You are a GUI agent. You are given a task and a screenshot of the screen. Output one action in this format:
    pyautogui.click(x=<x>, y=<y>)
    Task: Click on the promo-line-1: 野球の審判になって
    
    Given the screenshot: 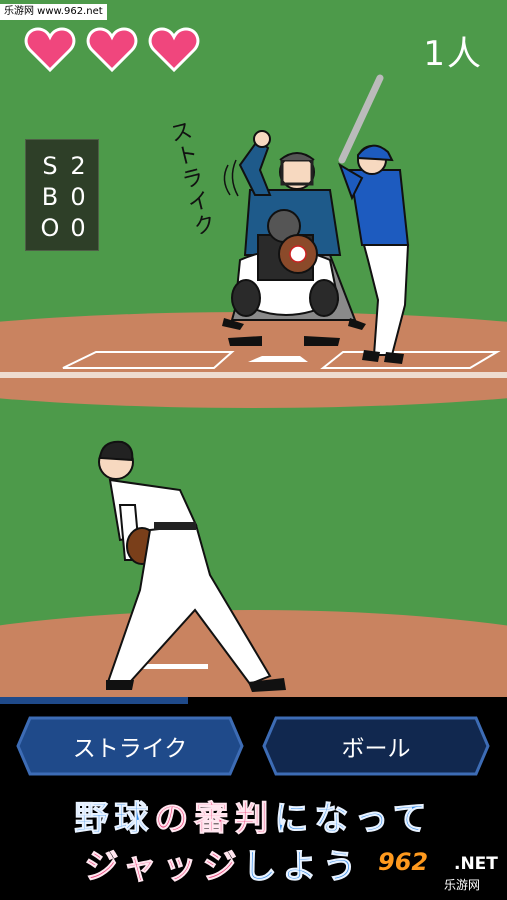 What is the action you would take?
    pyautogui.click(x=253, y=819)
    